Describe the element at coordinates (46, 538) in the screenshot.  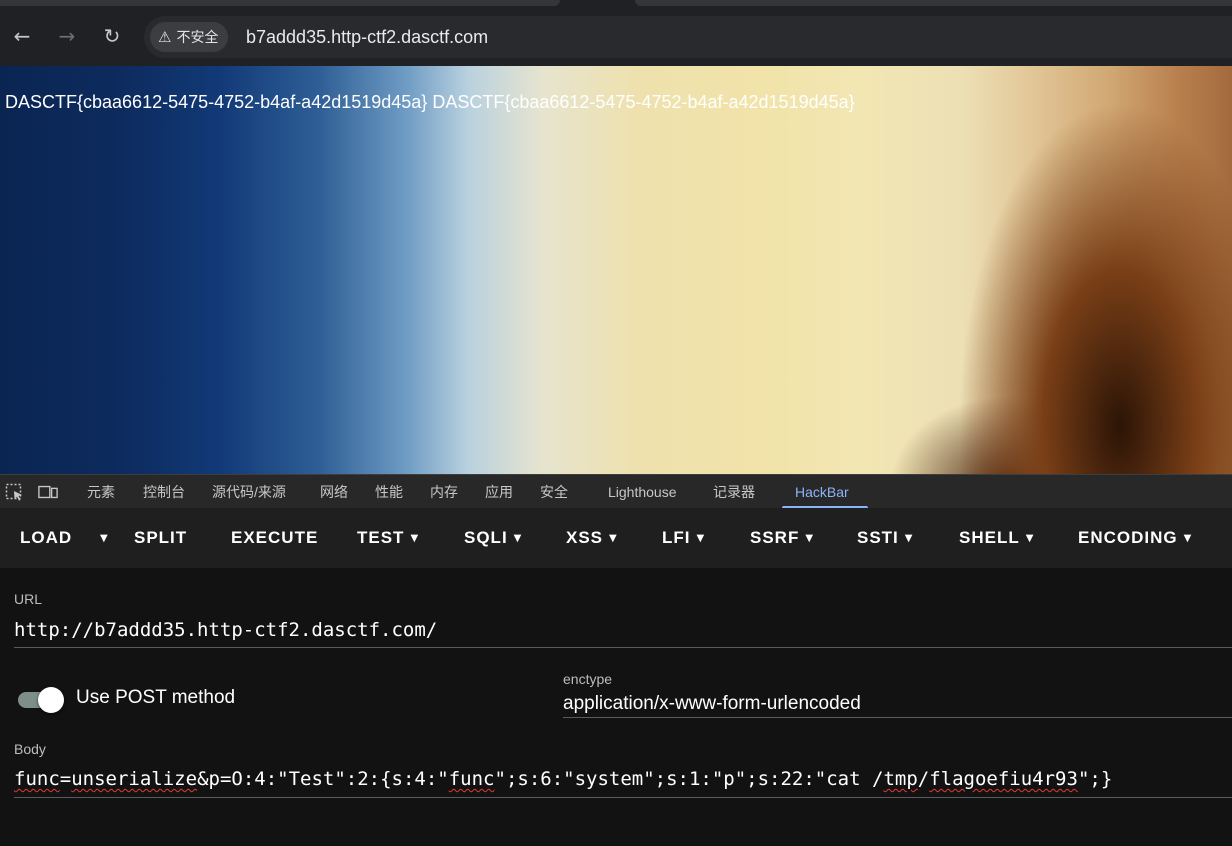
I see `load-button: LOAD` at that location.